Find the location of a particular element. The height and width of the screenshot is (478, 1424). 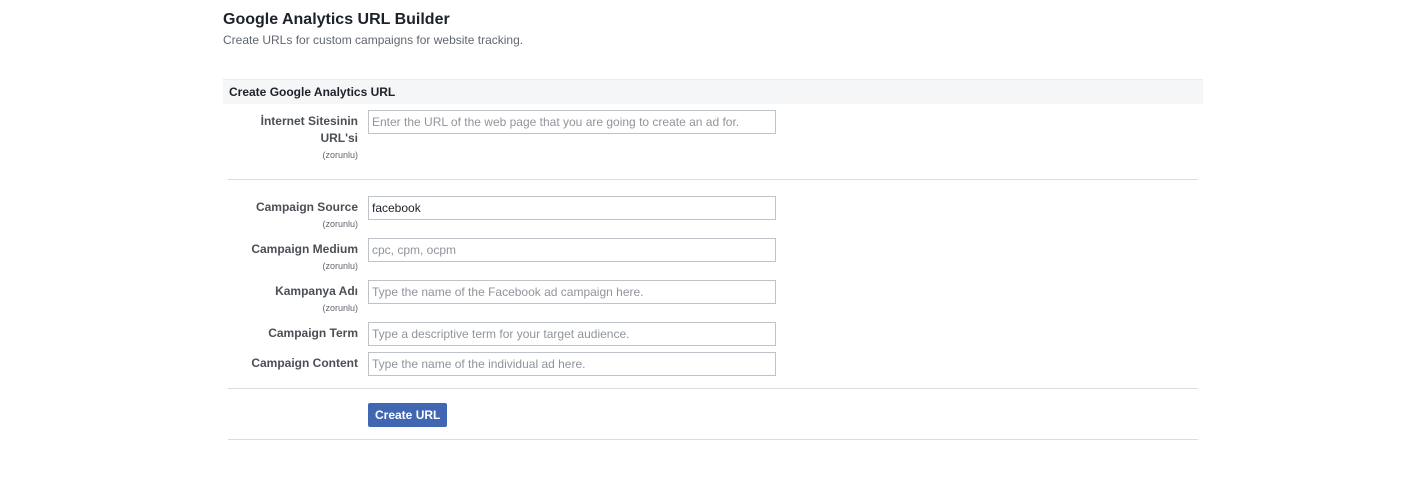

campaign-source-row: Campaign Source (zorunlu) is located at coordinates (713, 214).